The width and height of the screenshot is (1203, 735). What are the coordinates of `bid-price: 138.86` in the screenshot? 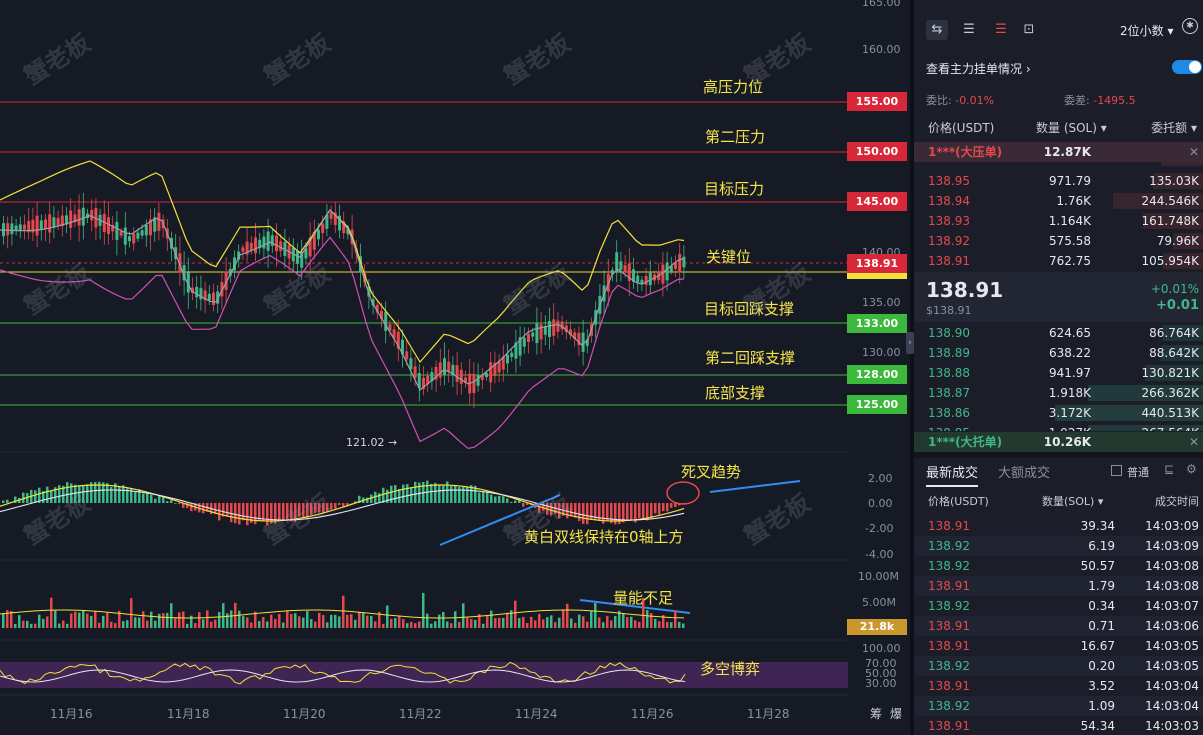 It's located at (949, 413).